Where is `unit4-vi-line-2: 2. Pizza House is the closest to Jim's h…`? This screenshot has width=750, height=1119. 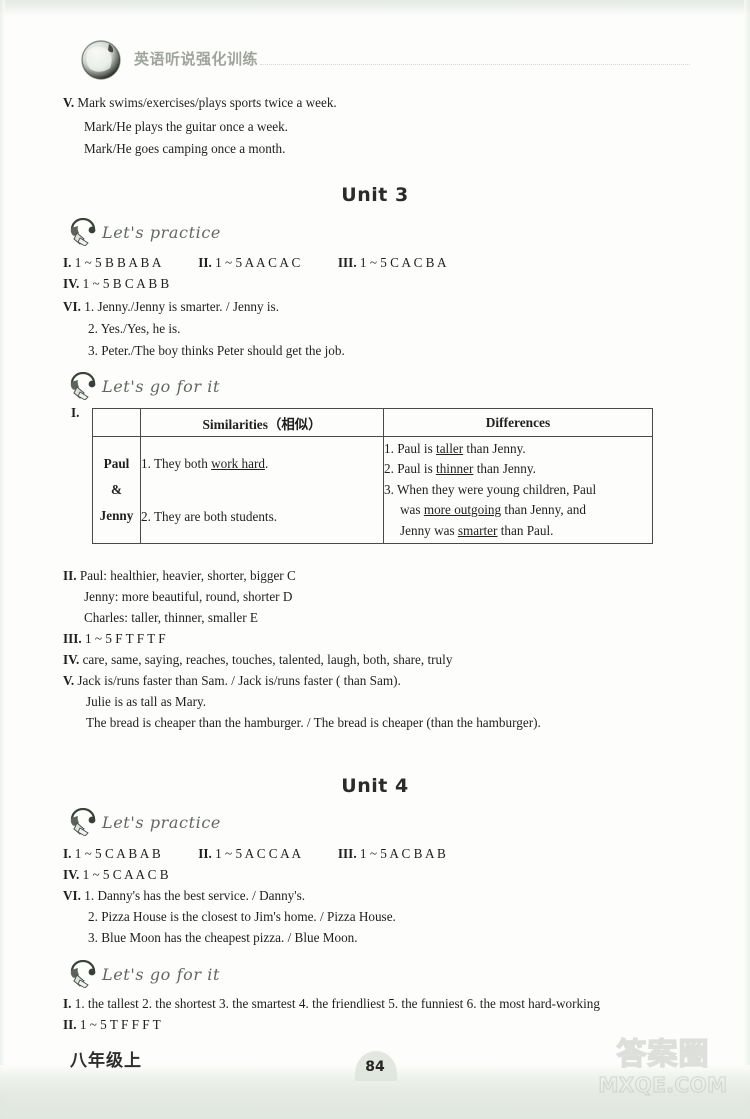 unit4-vi-line-2: 2. Pizza House is the closest to Jim's h… is located at coordinates (242, 916).